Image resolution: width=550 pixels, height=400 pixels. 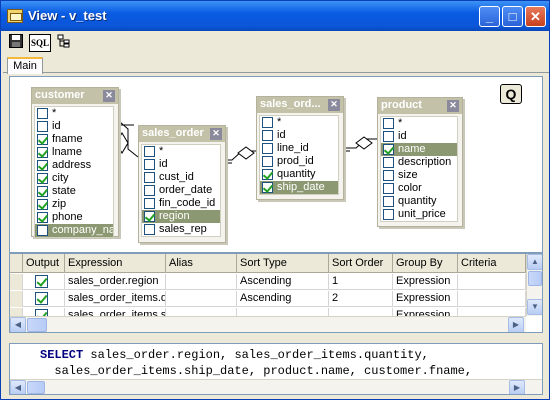 I want to click on field-row: state, so click(x=74, y=191).